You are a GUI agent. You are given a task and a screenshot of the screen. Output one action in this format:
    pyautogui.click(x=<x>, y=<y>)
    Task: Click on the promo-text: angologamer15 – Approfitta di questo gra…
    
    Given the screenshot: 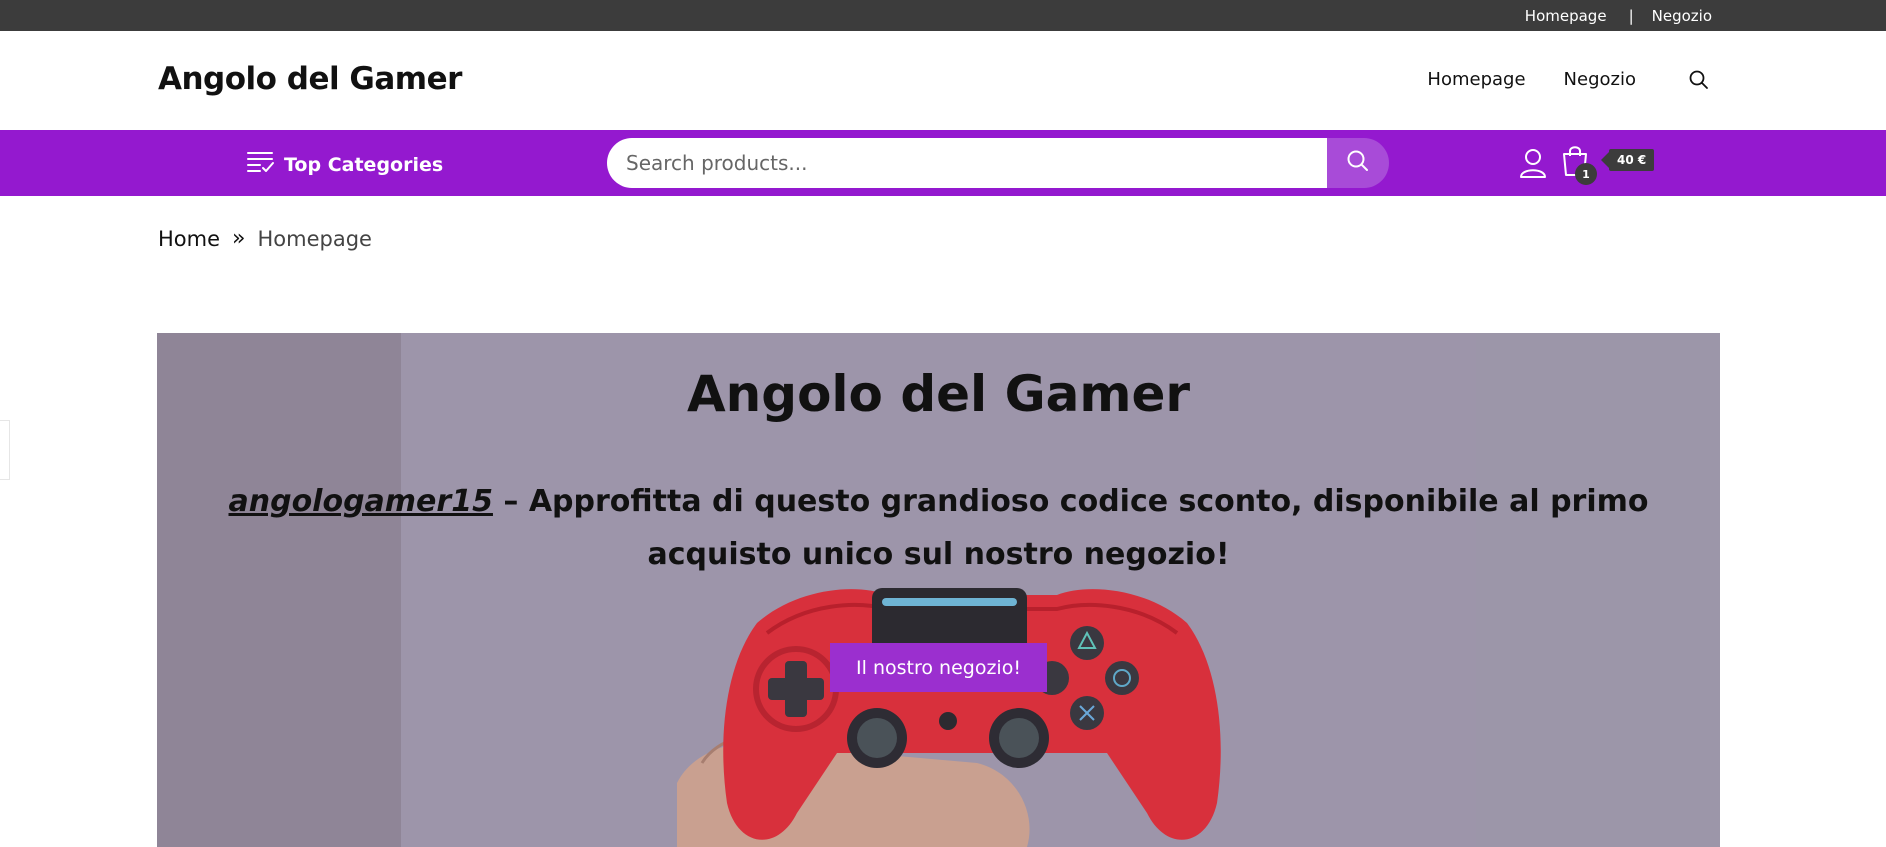 What is the action you would take?
    pyautogui.click(x=938, y=528)
    